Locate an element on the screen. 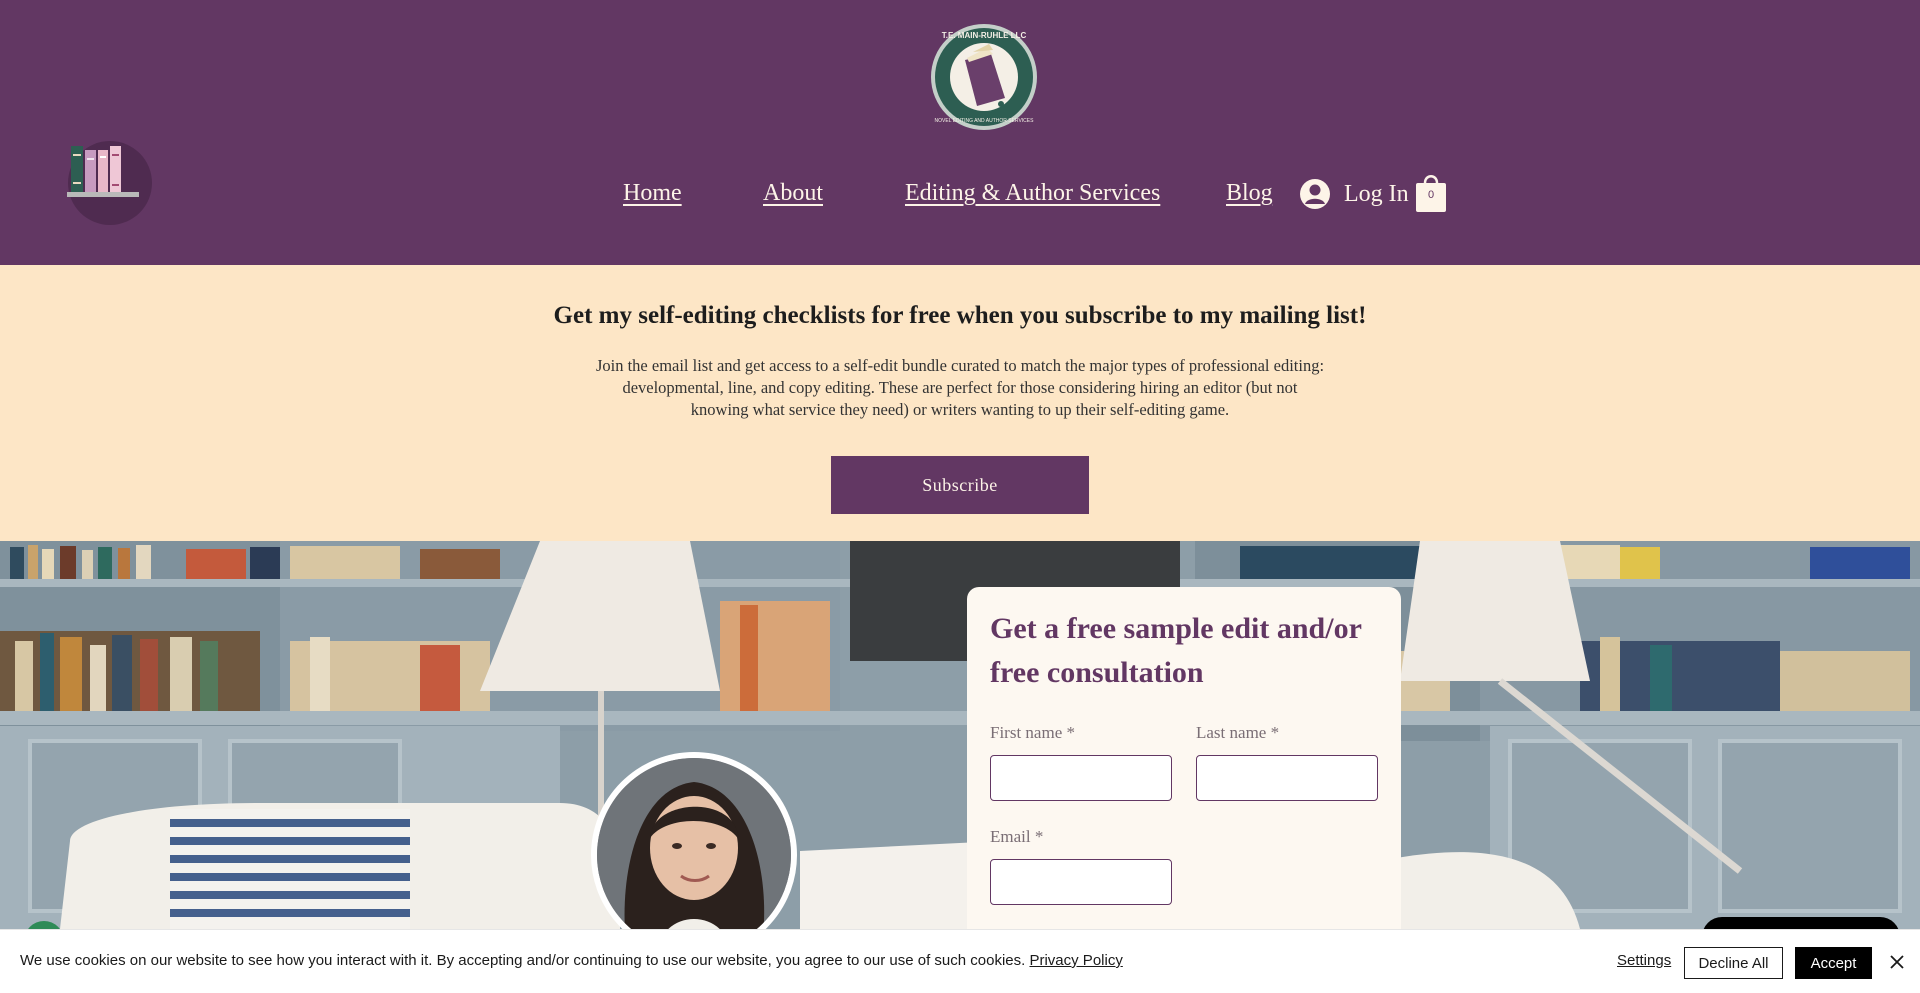  login-button: Log In is located at coordinates (1354, 194).